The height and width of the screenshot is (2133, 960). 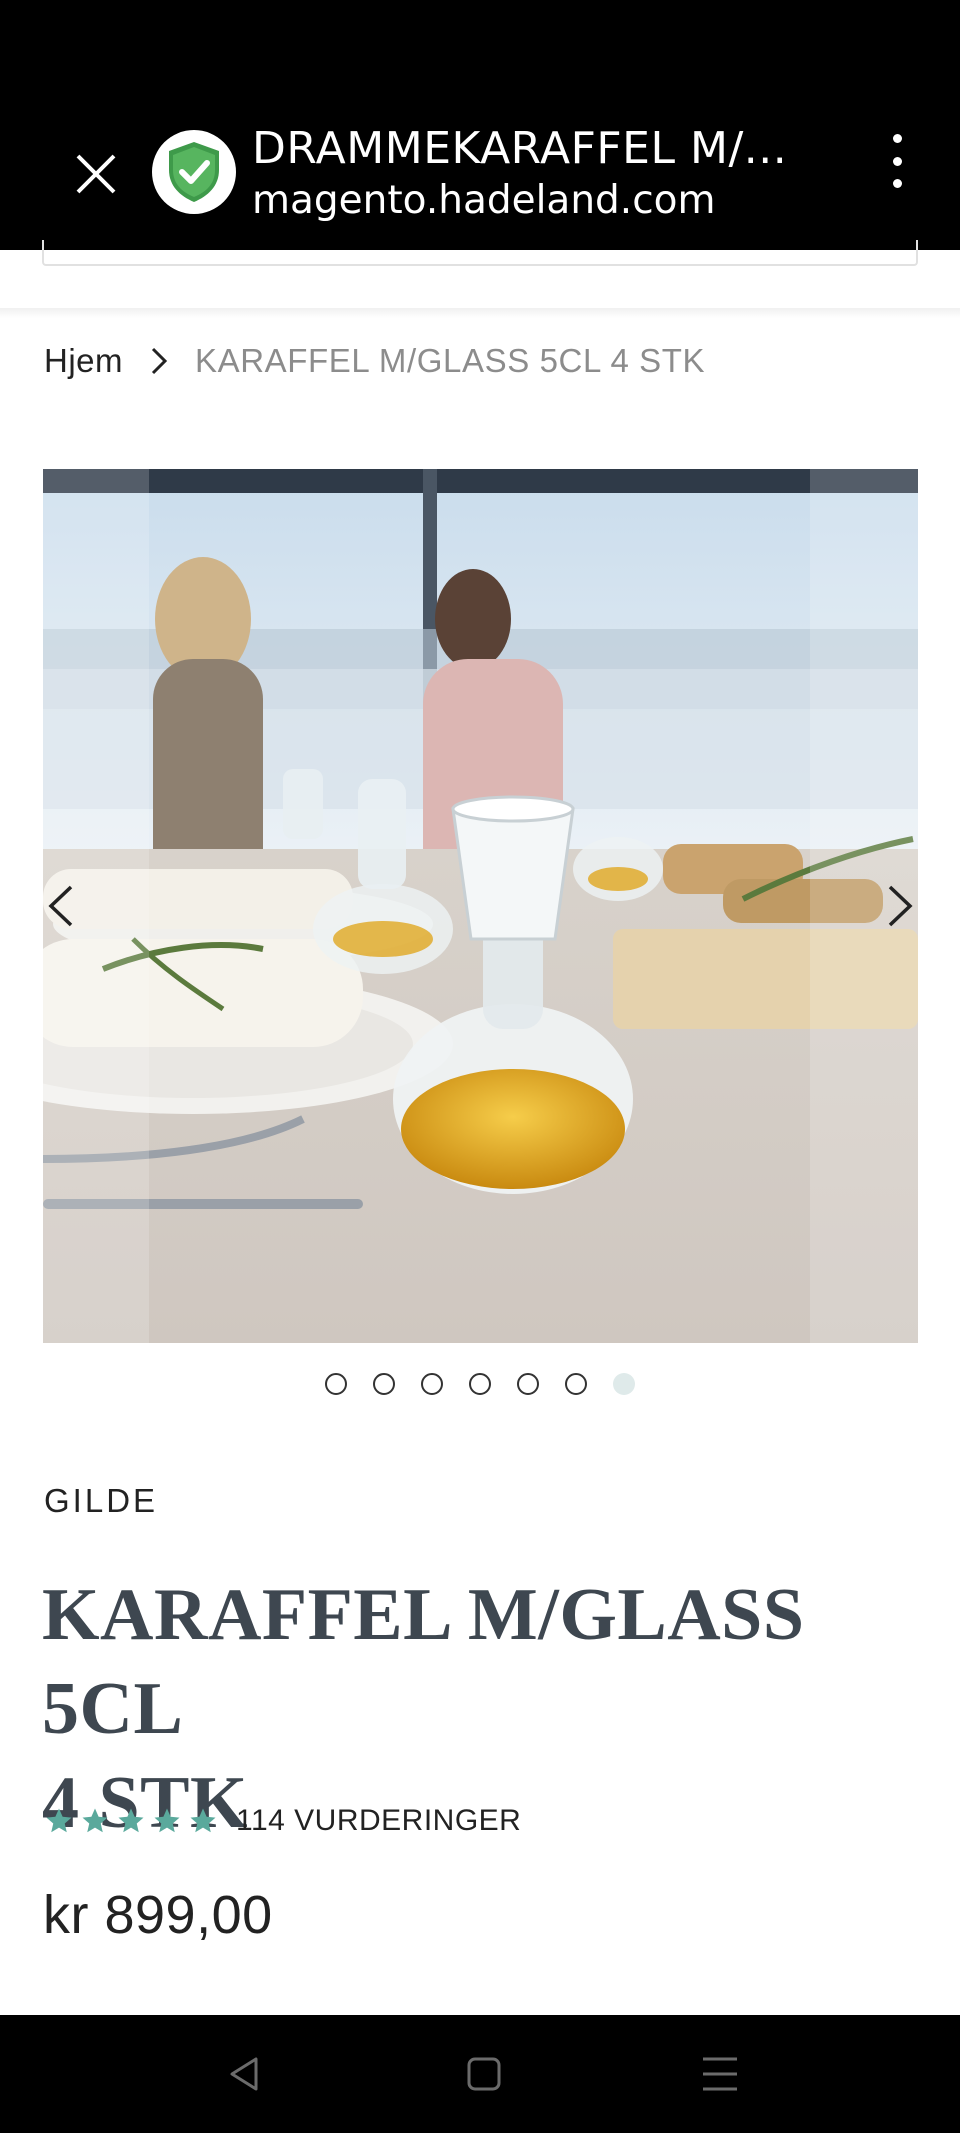 What do you see at coordinates (480, 253) in the screenshot?
I see `search-box-edge` at bounding box center [480, 253].